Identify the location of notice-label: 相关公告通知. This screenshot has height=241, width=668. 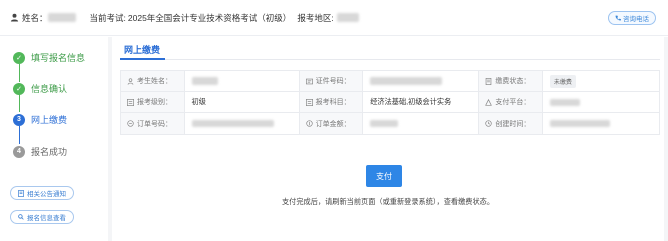
(46, 194).